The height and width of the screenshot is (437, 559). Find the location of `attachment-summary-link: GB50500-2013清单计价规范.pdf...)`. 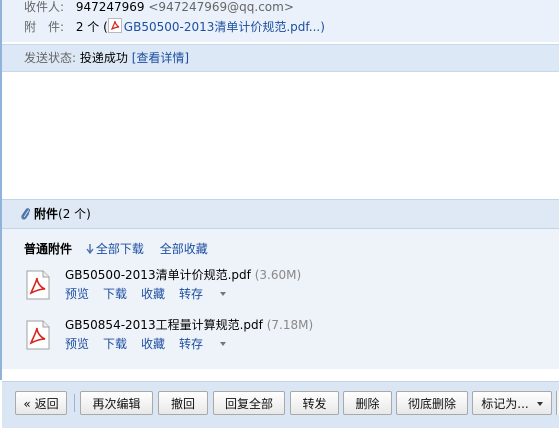

attachment-summary-link: GB50500-2013清单计价规范.pdf...) is located at coordinates (224, 27).